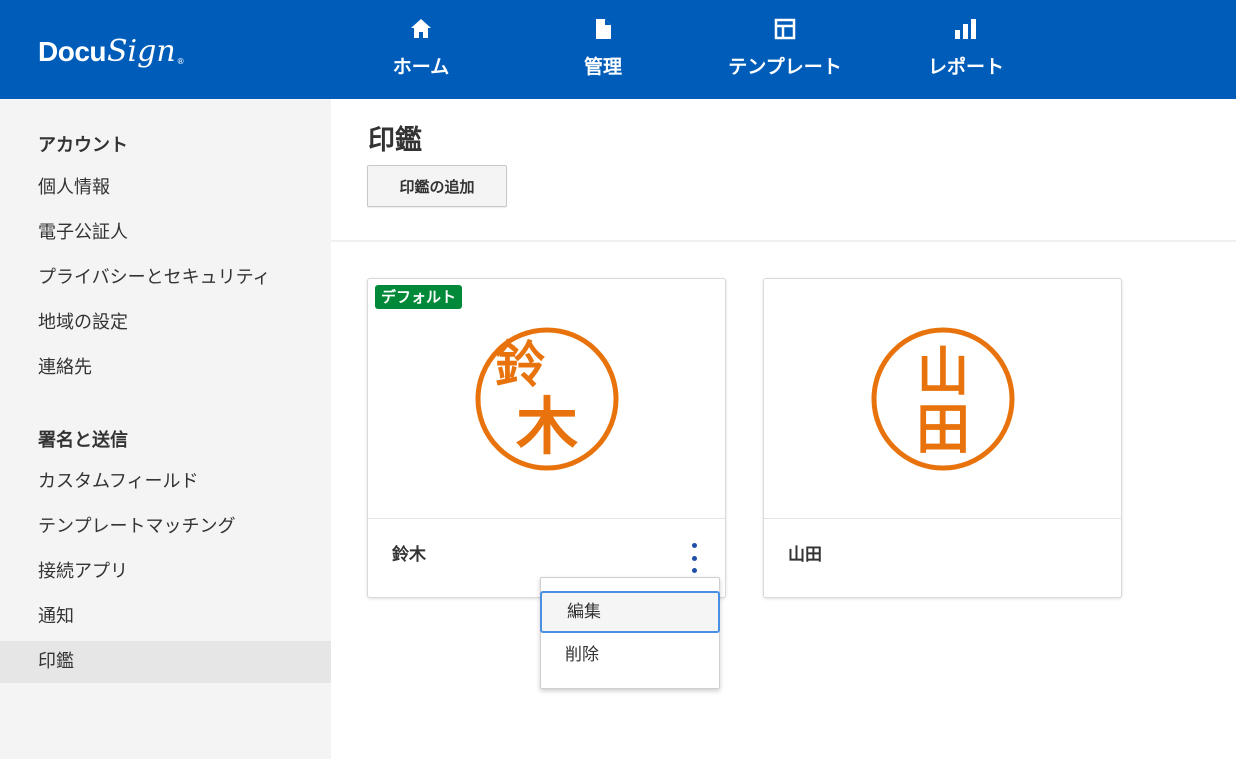 The width and height of the screenshot is (1236, 759). Describe the element at coordinates (72, 51) in the screenshot. I see `logo-docu: Docu` at that location.